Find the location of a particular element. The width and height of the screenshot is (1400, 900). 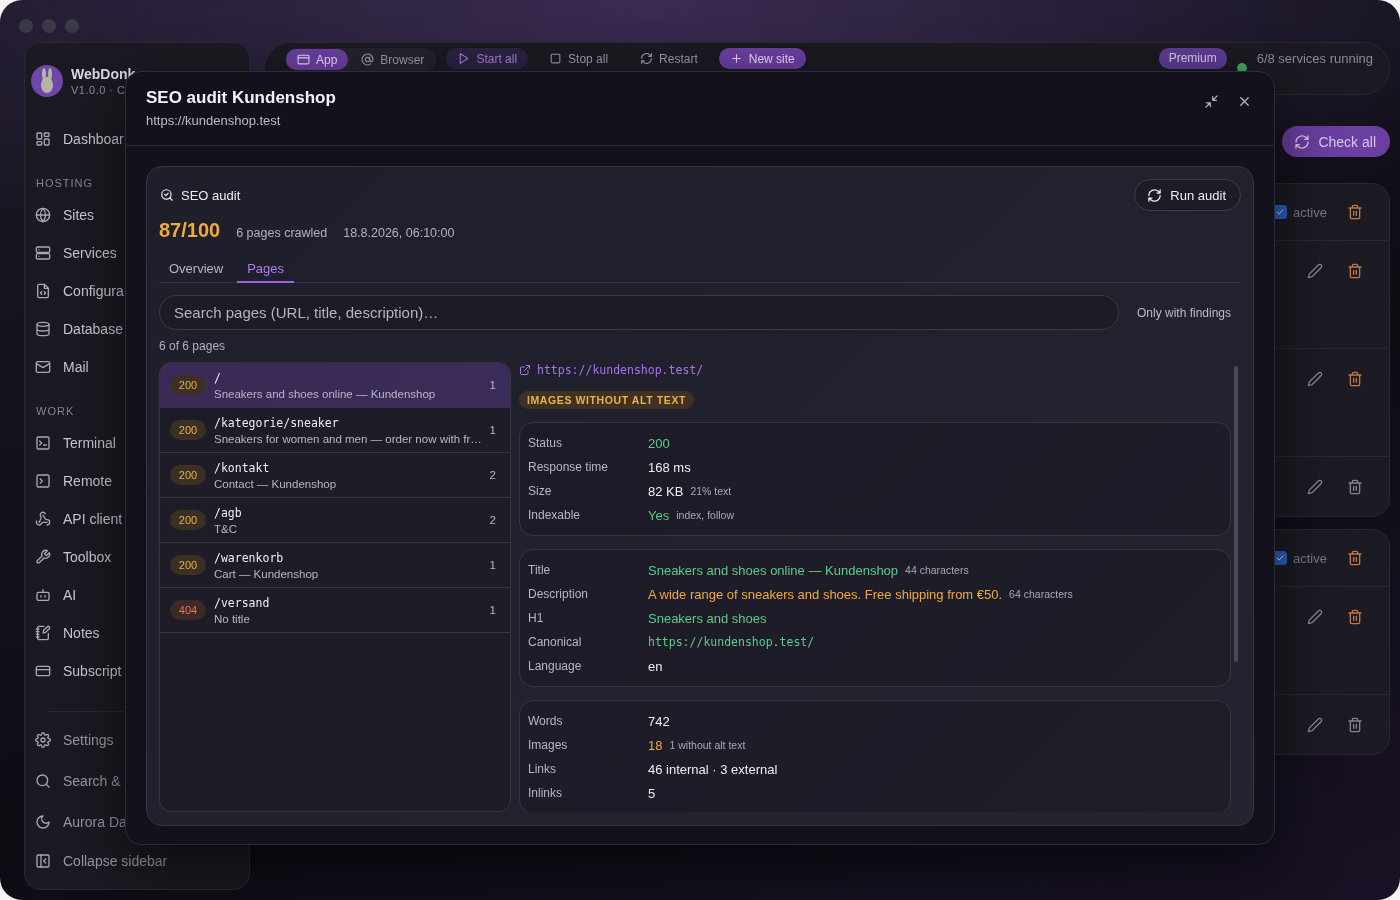

page-title: Sneakers and shoes online — Kundenshop is located at coordinates (325, 393).